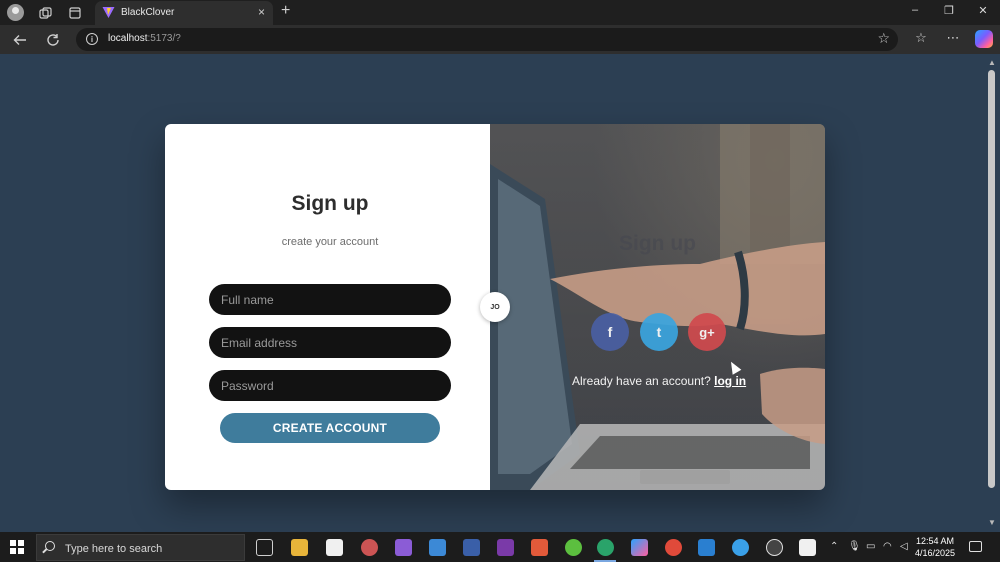  Describe the element at coordinates (334, 547) in the screenshot. I see `store-icon` at that location.